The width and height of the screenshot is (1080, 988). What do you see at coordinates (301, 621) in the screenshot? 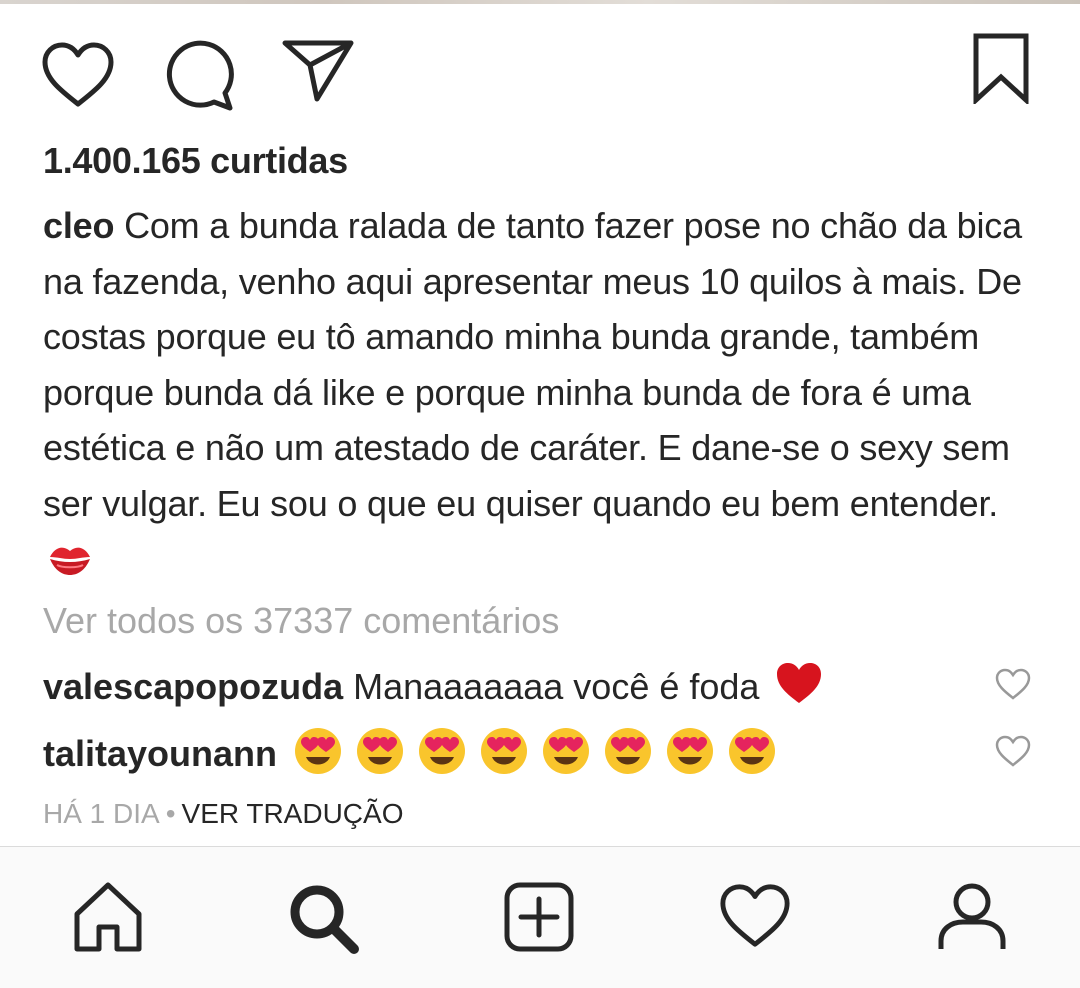
I see `view-all-comments-link: Ver todos os 37337 comentários` at bounding box center [301, 621].